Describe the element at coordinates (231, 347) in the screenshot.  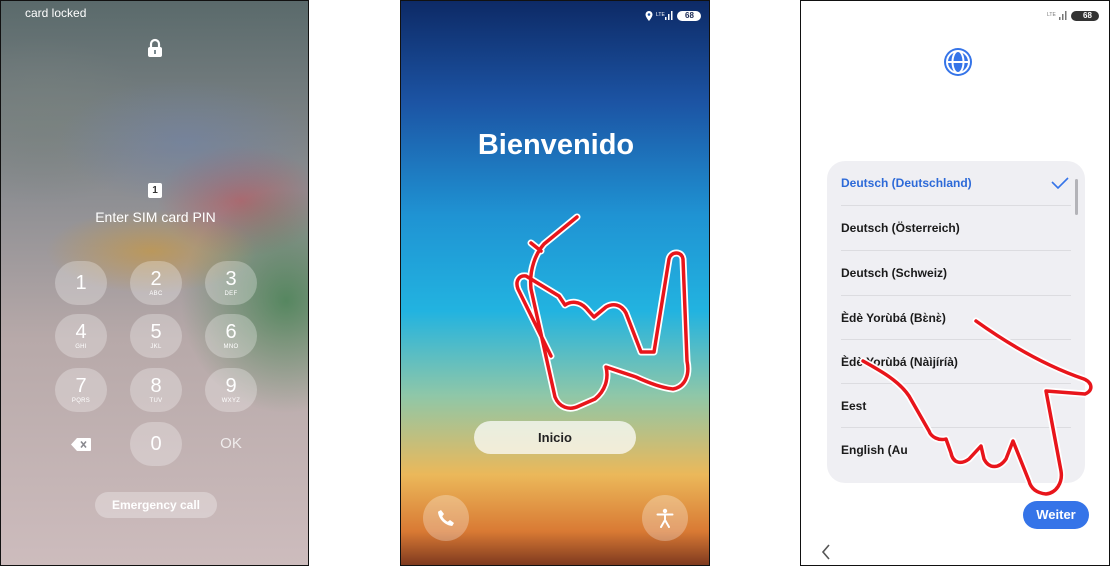
I see `key-letters: MNO` at that location.